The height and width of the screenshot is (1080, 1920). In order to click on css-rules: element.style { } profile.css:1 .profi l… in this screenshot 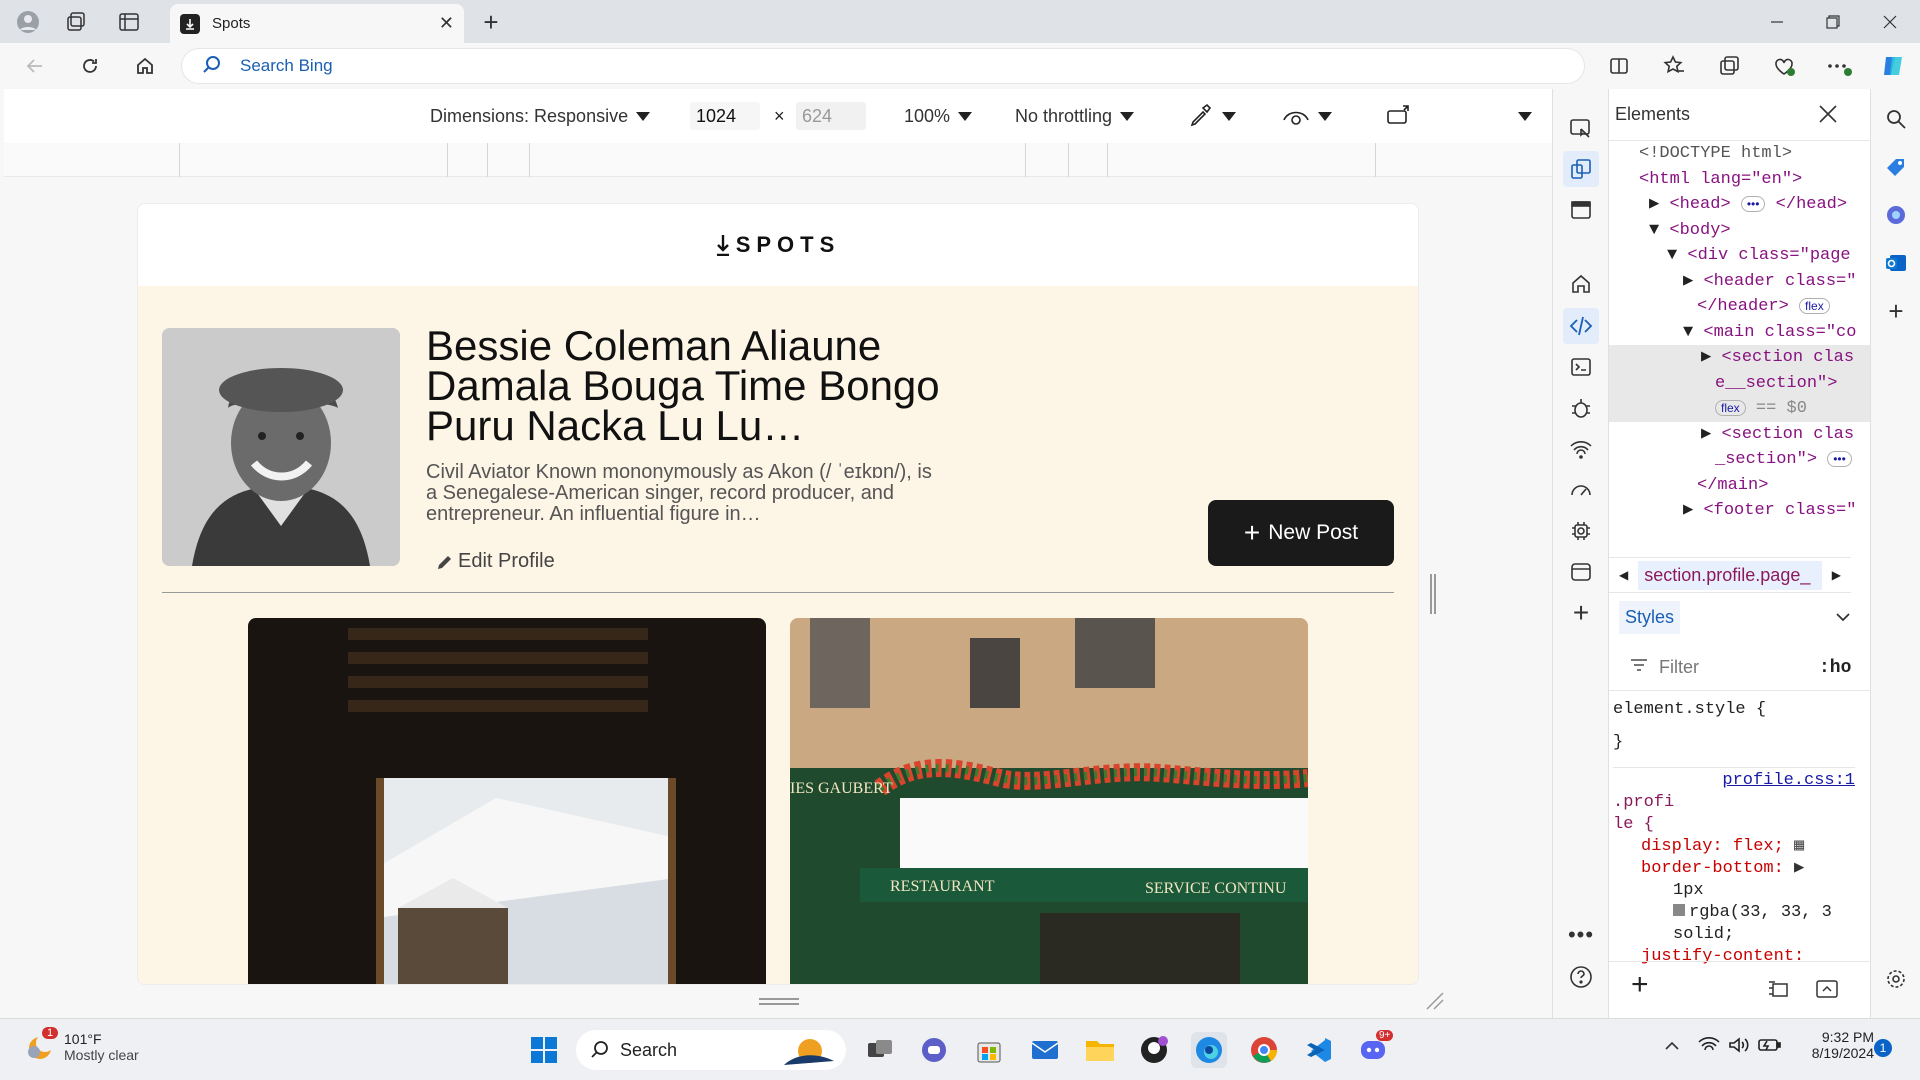, I will do `click(1734, 833)`.